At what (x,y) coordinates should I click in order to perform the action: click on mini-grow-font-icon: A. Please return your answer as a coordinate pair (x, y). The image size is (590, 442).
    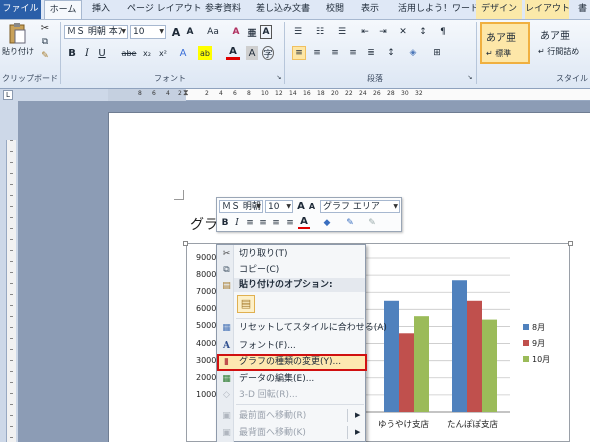
    Looking at the image, I should click on (301, 206).